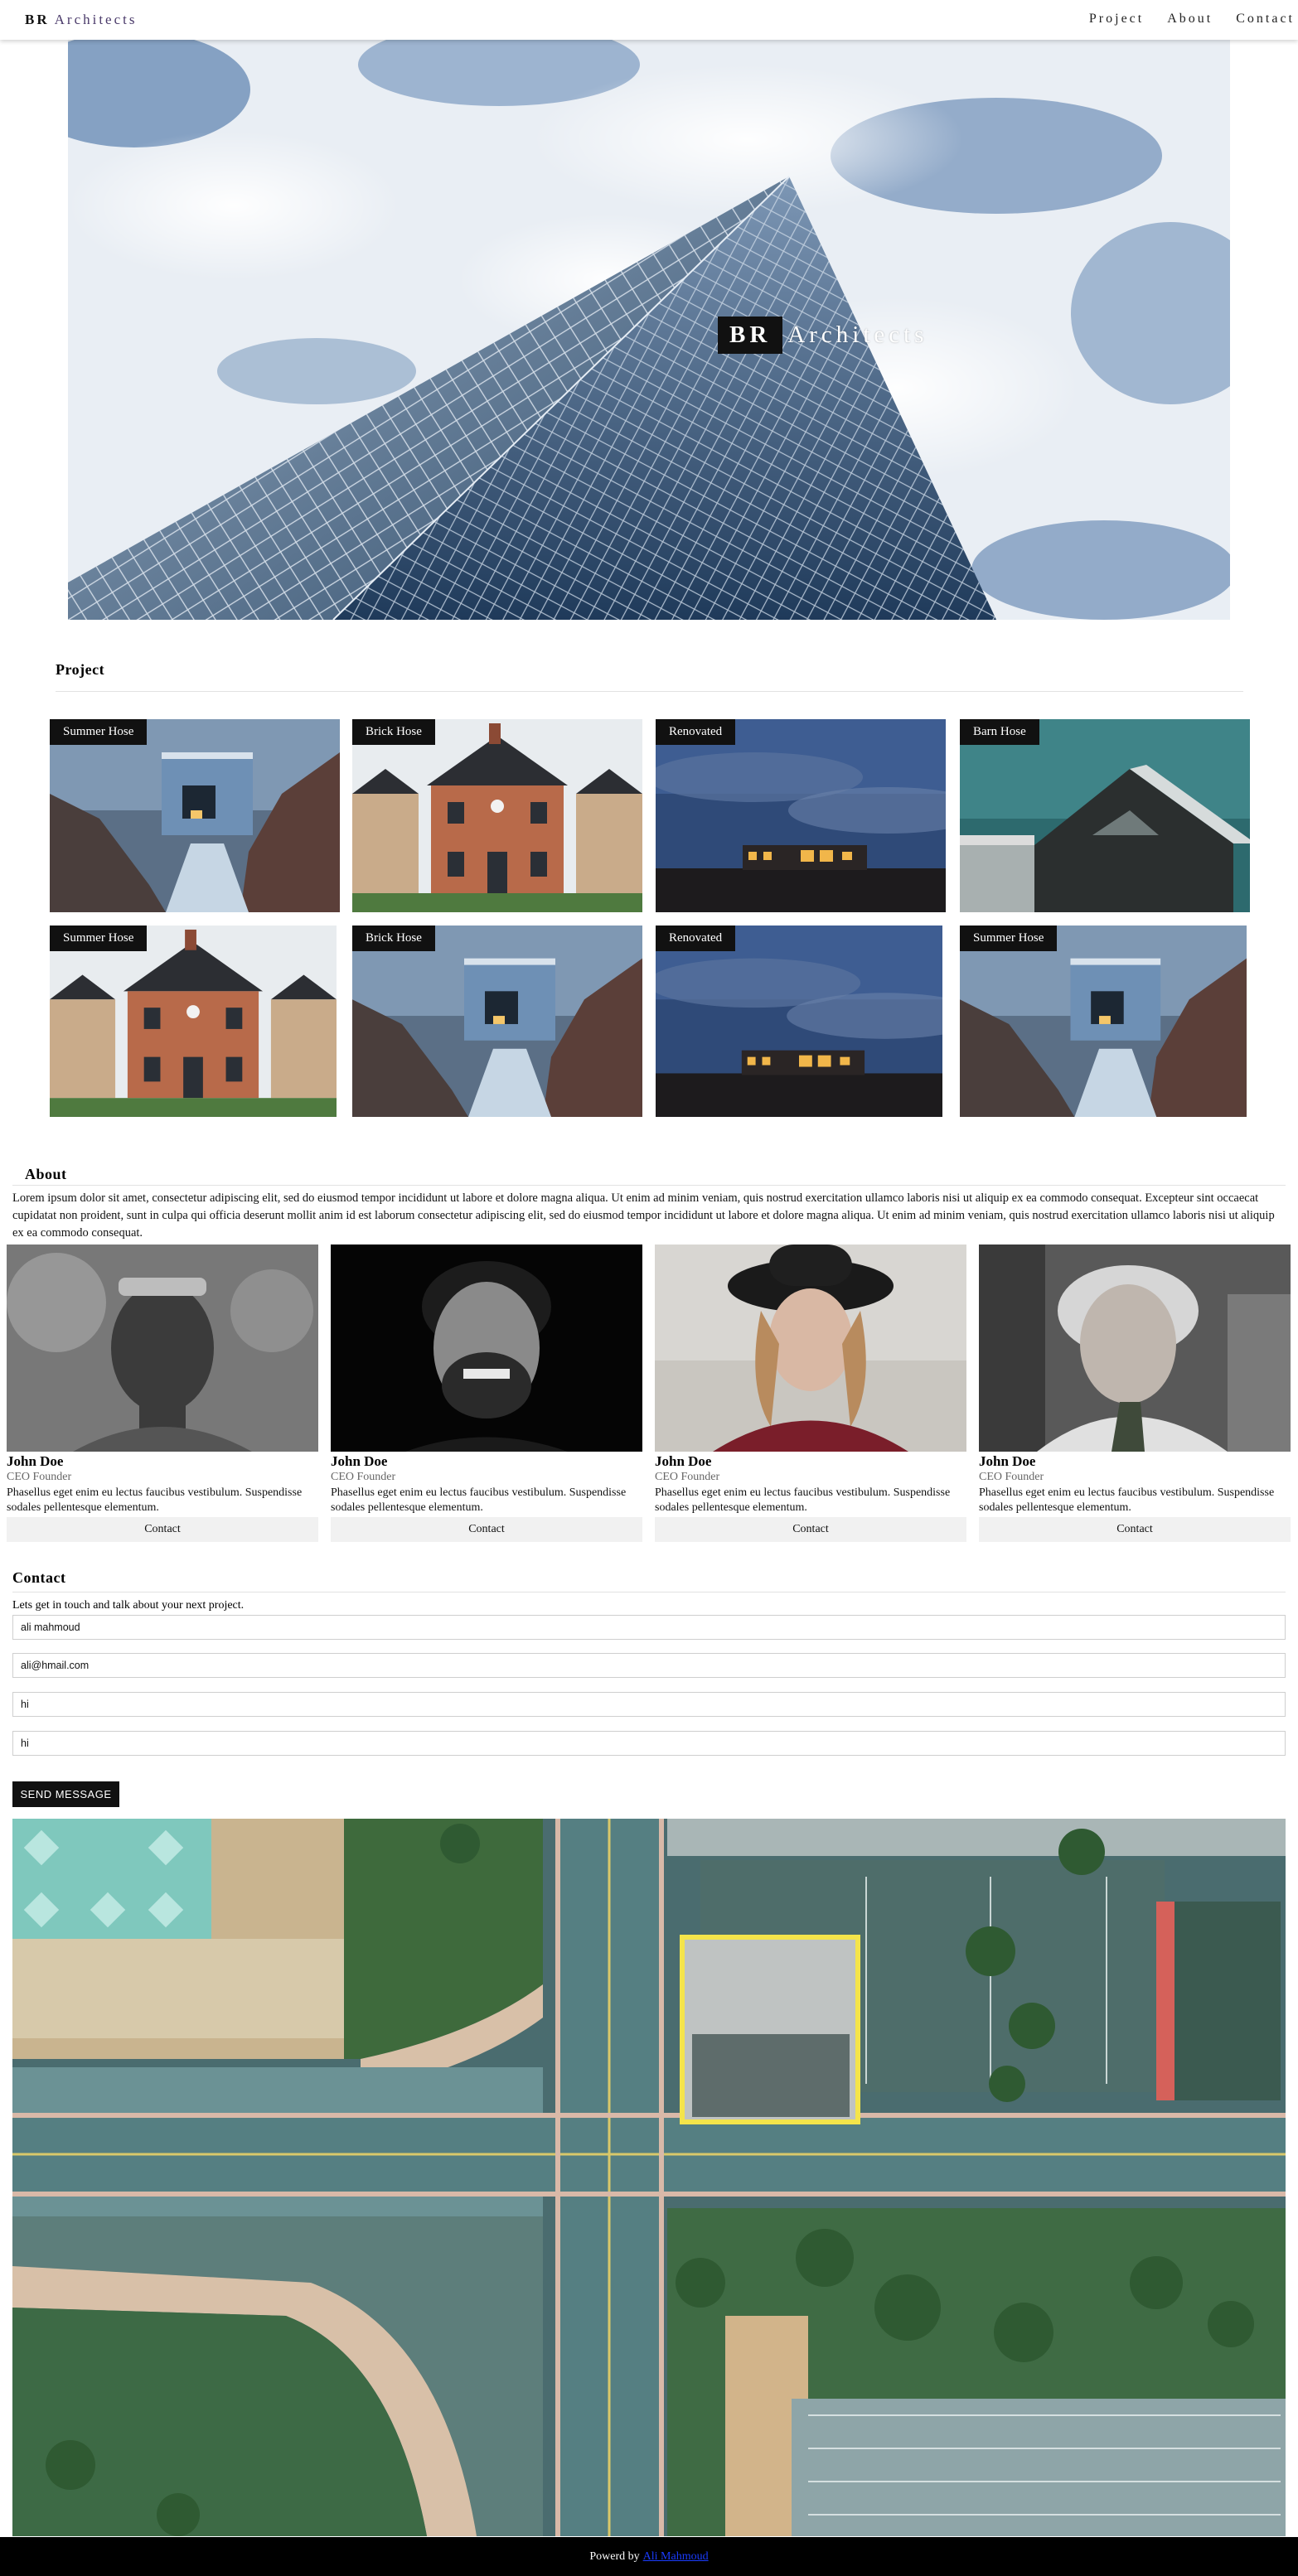 The image size is (1298, 2576). Describe the element at coordinates (649, 1704) in the screenshot. I see `subject-input: hi` at that location.